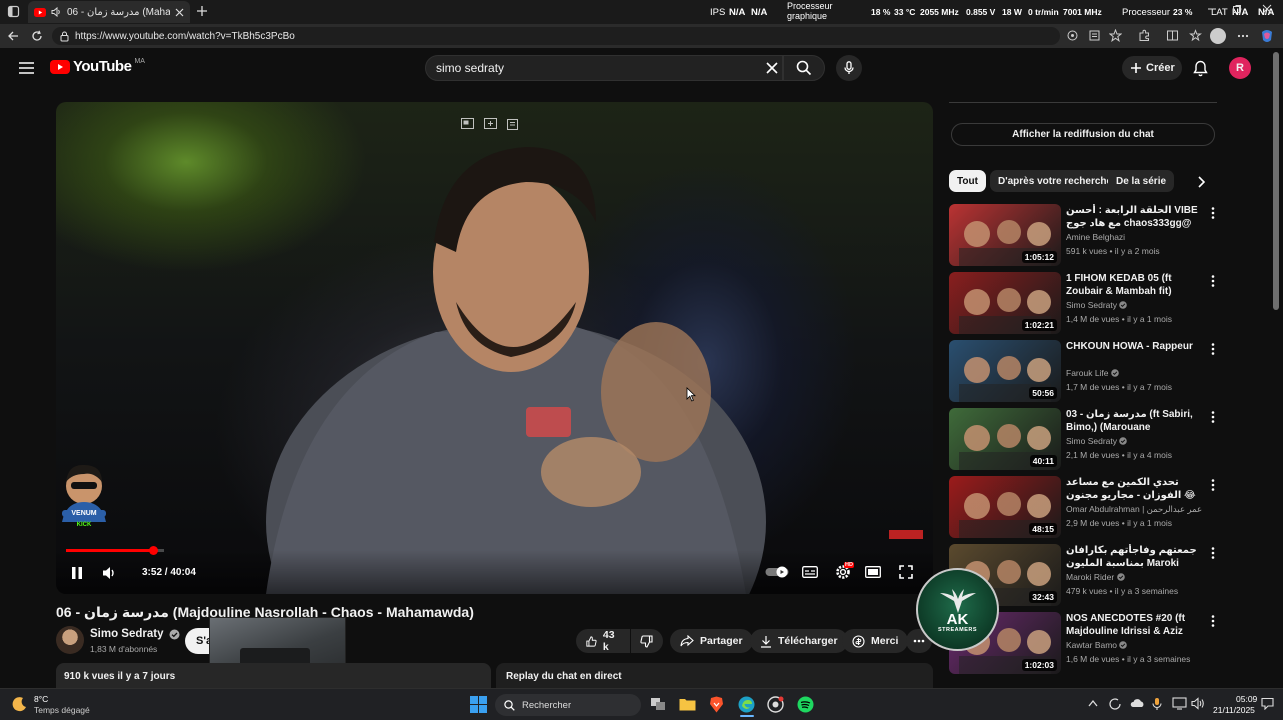 The image size is (1283, 720). What do you see at coordinates (1136, 346) in the screenshot?
I see `recommendation-title: CHKOUN HOWA - Rappeur` at bounding box center [1136, 346].